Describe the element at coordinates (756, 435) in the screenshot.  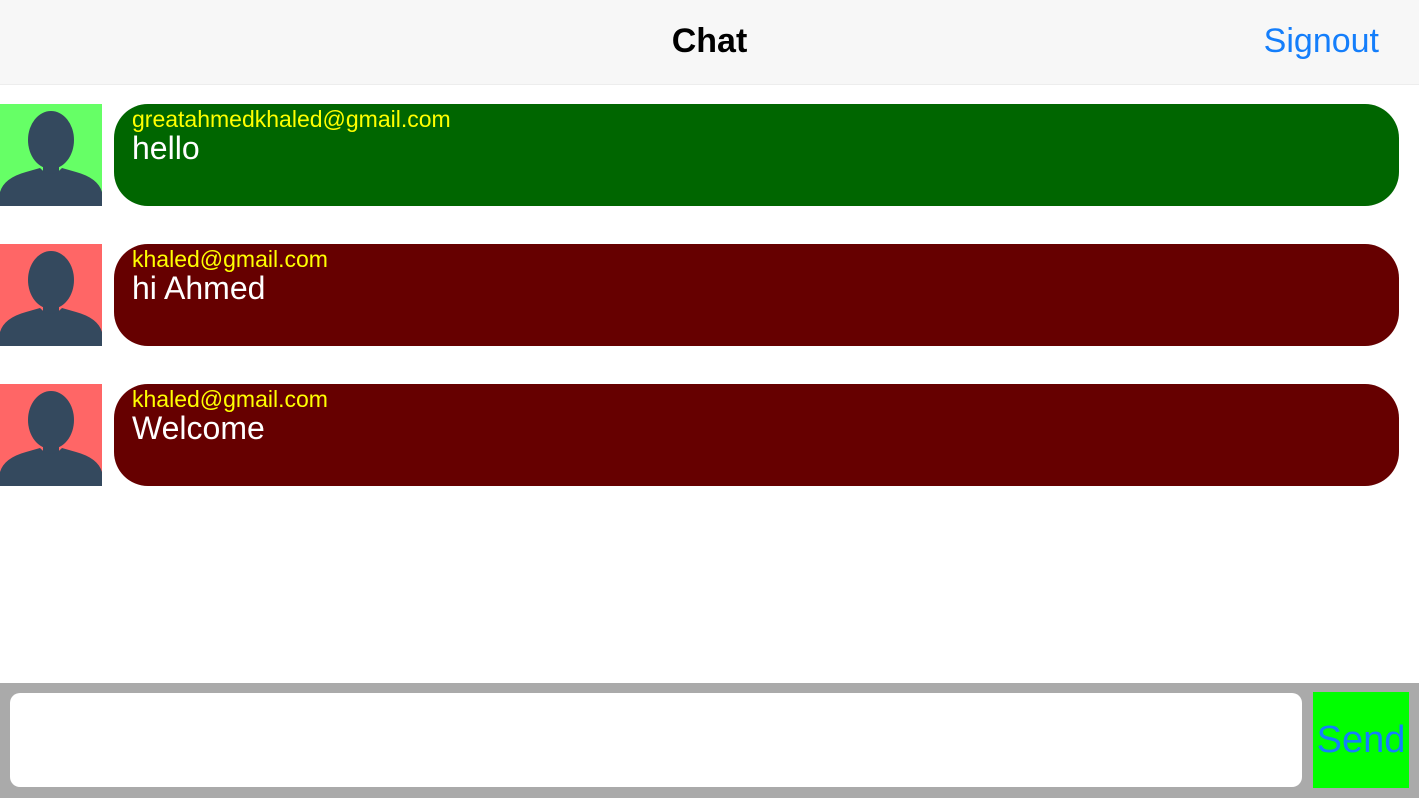
I see `message-bubble: khaled@gmail.com Welcome` at that location.